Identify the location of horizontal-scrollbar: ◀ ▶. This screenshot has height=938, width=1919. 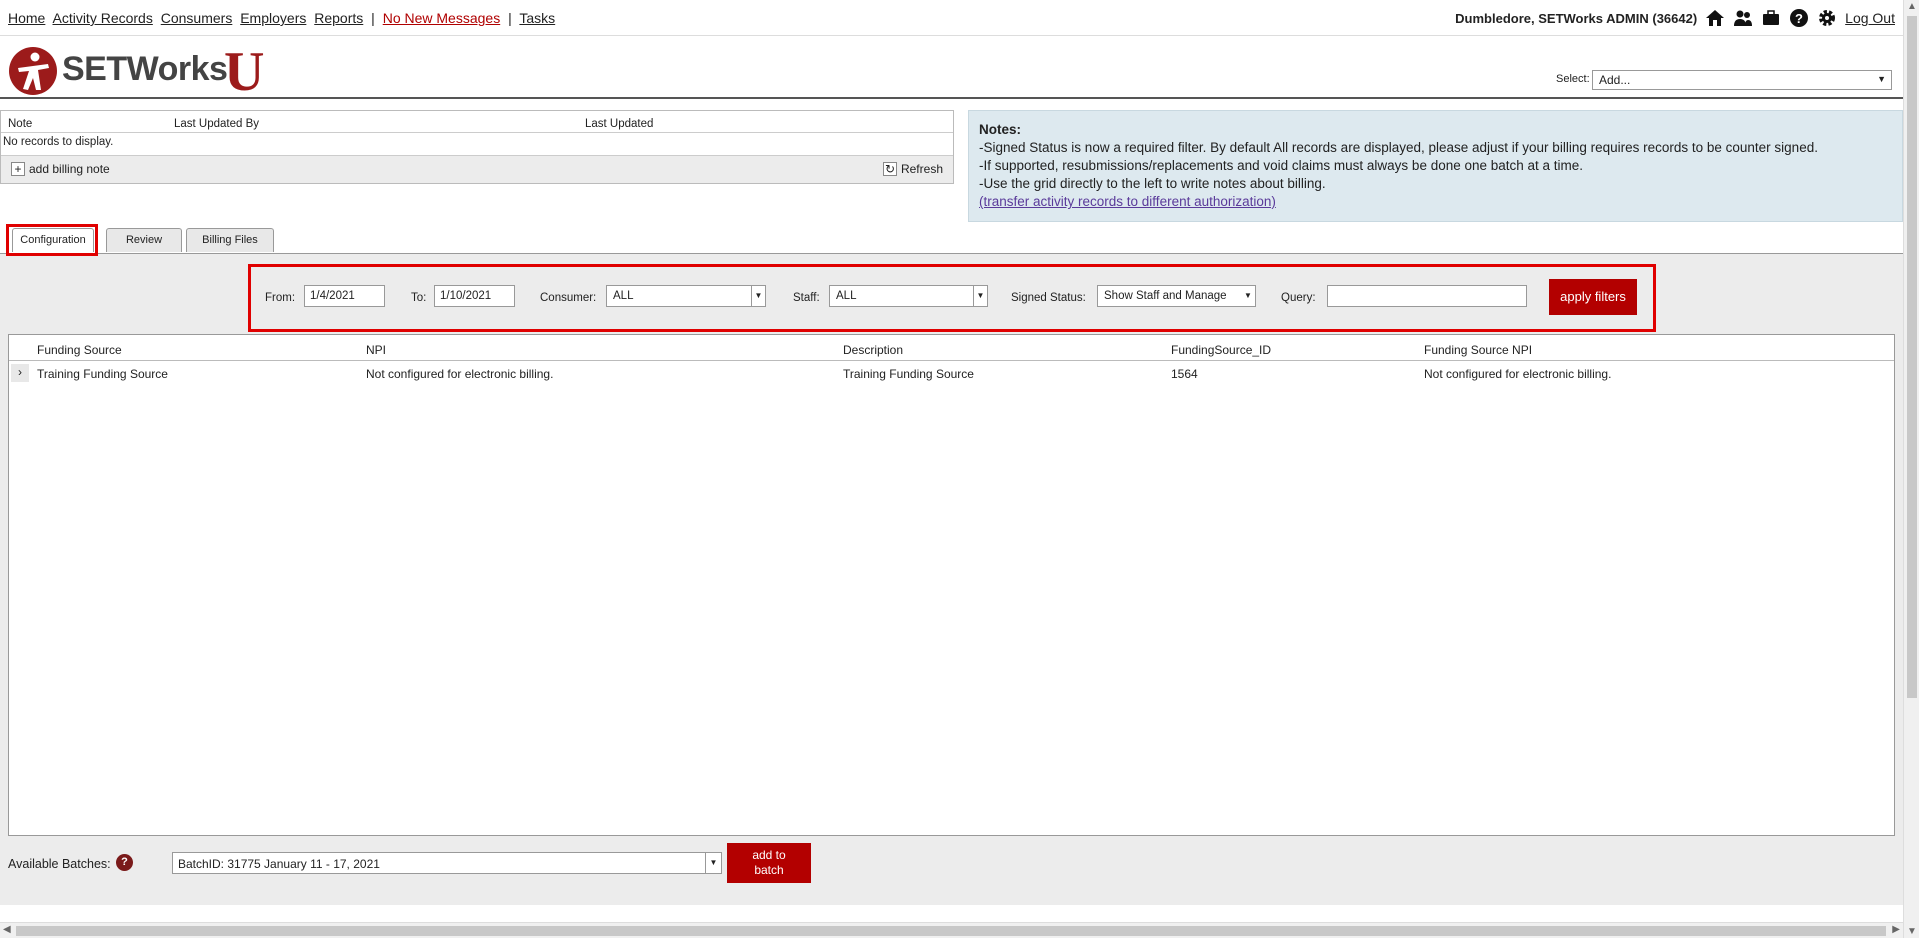
(951, 930).